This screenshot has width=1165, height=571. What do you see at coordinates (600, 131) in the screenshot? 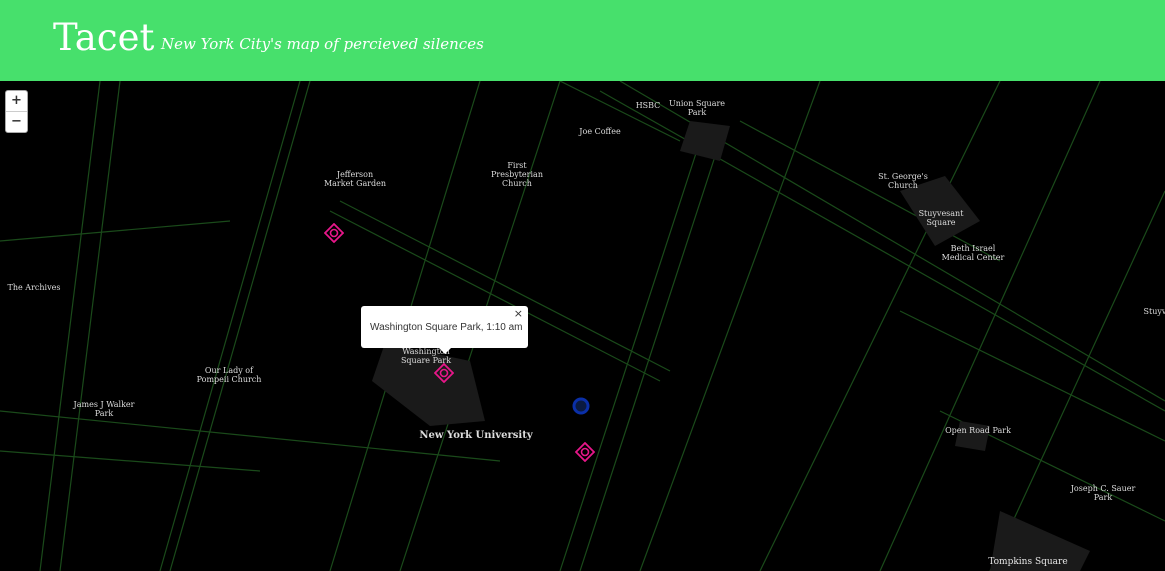
I see `map-label: Joe Coffee` at bounding box center [600, 131].